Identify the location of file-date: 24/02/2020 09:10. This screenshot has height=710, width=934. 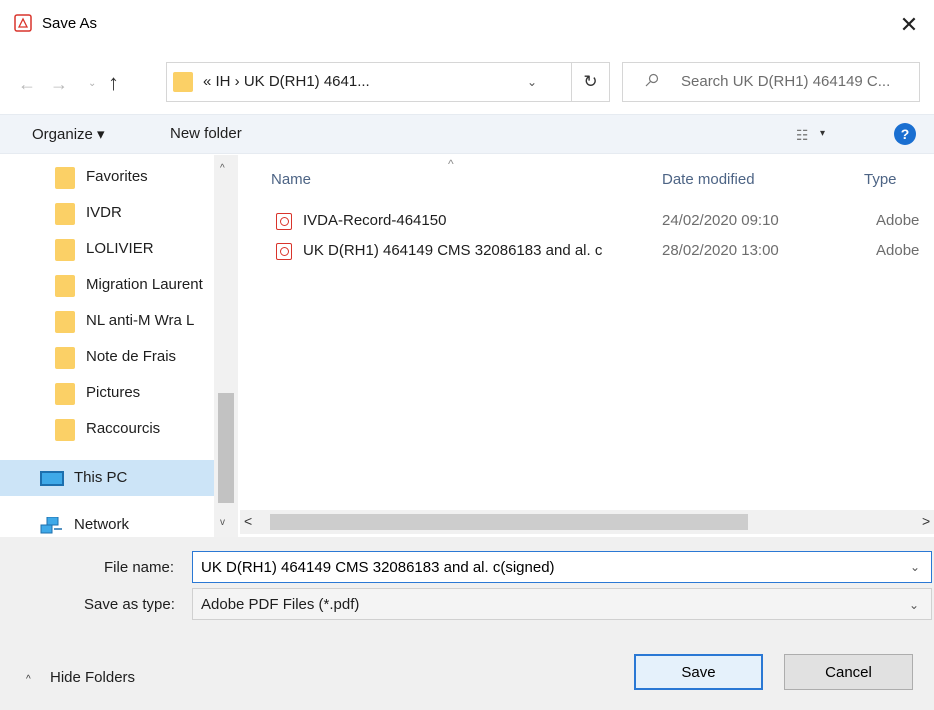
(720, 220).